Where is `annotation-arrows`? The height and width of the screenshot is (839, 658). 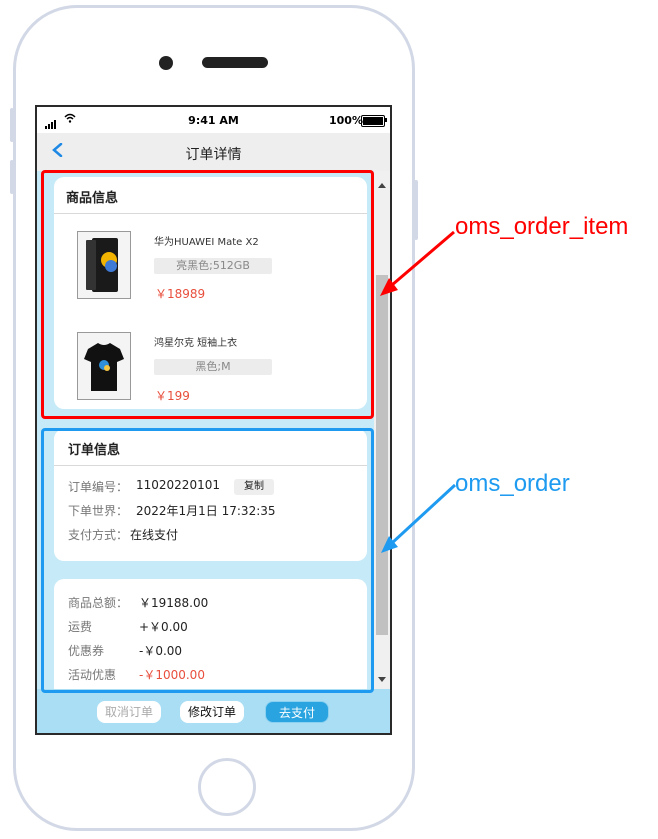
annotation-arrows is located at coordinates (418, 391).